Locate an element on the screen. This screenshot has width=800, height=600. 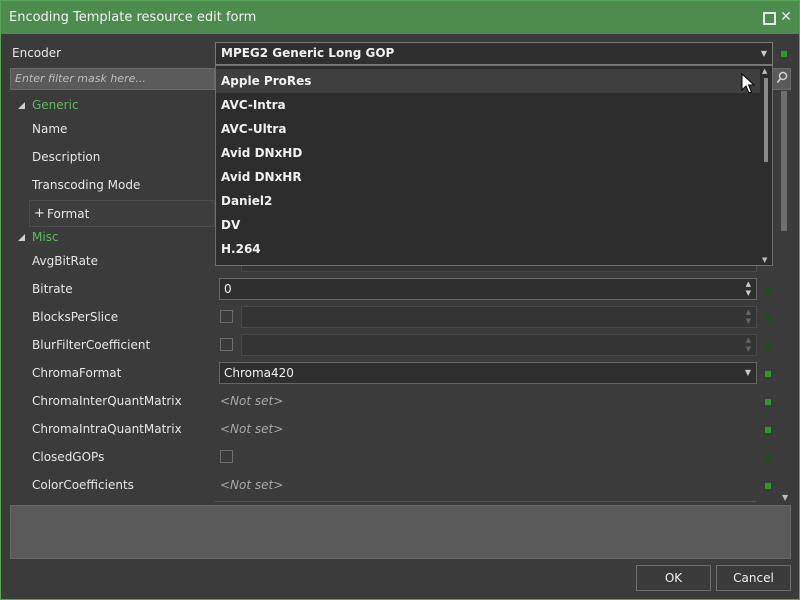
chromaintra-value: <Not set> is located at coordinates (251, 429).